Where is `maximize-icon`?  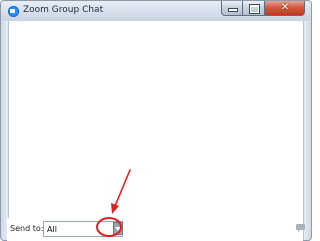 maximize-icon is located at coordinates (254, 9).